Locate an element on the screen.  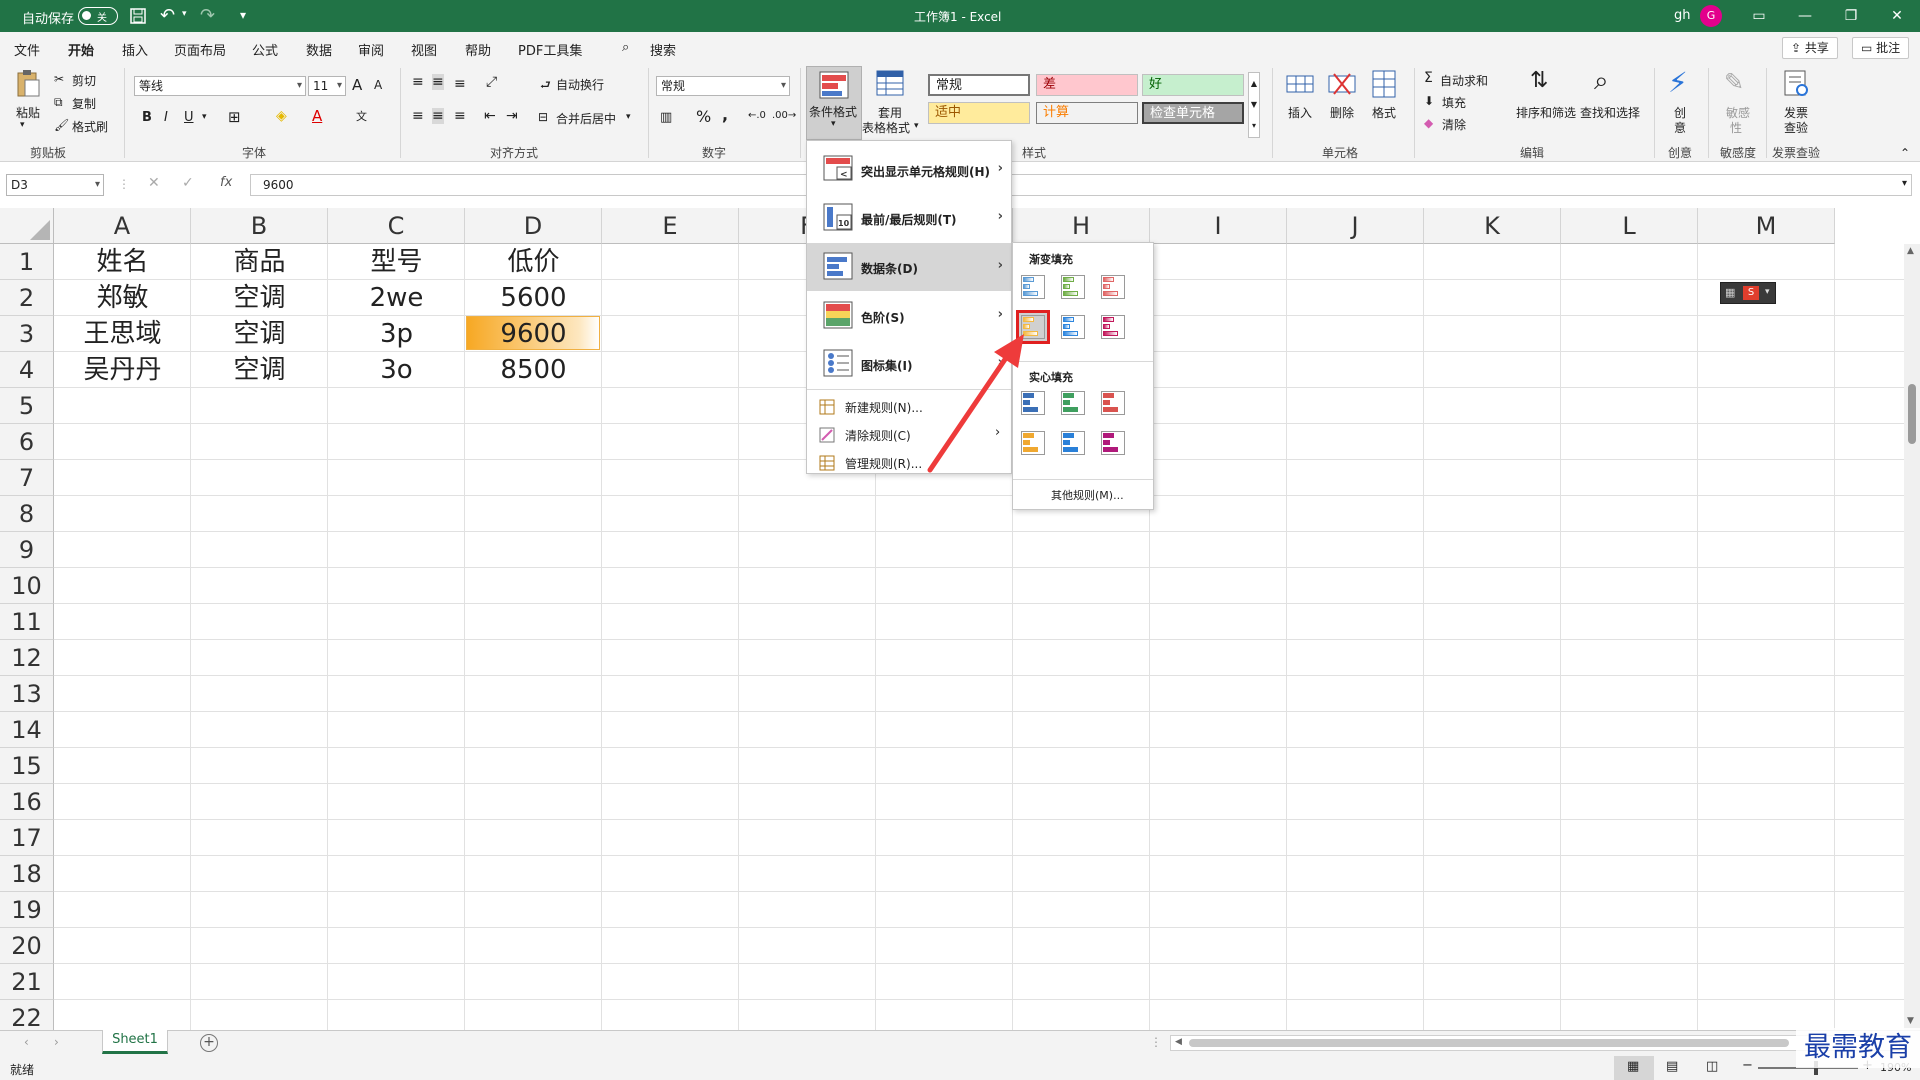
accounting-format-icon: ▥ is located at coordinates (666, 117).